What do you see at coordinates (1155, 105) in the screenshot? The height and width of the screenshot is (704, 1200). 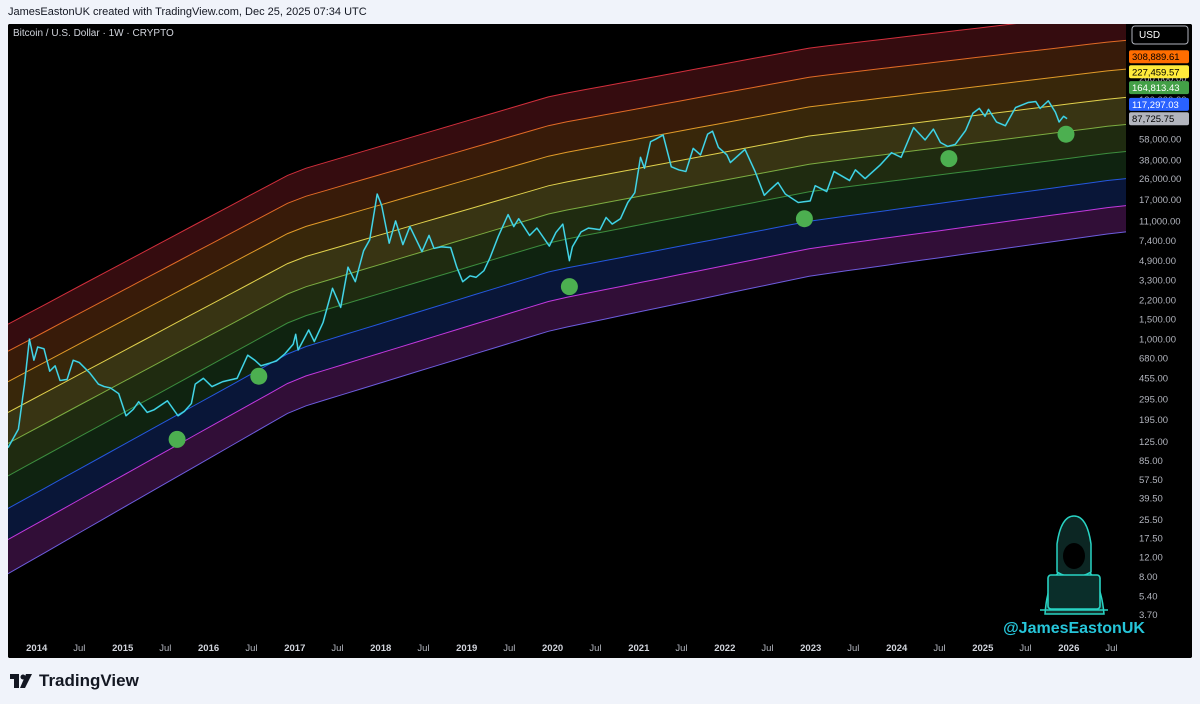 I see `price-label-text: 117,297.03` at bounding box center [1155, 105].